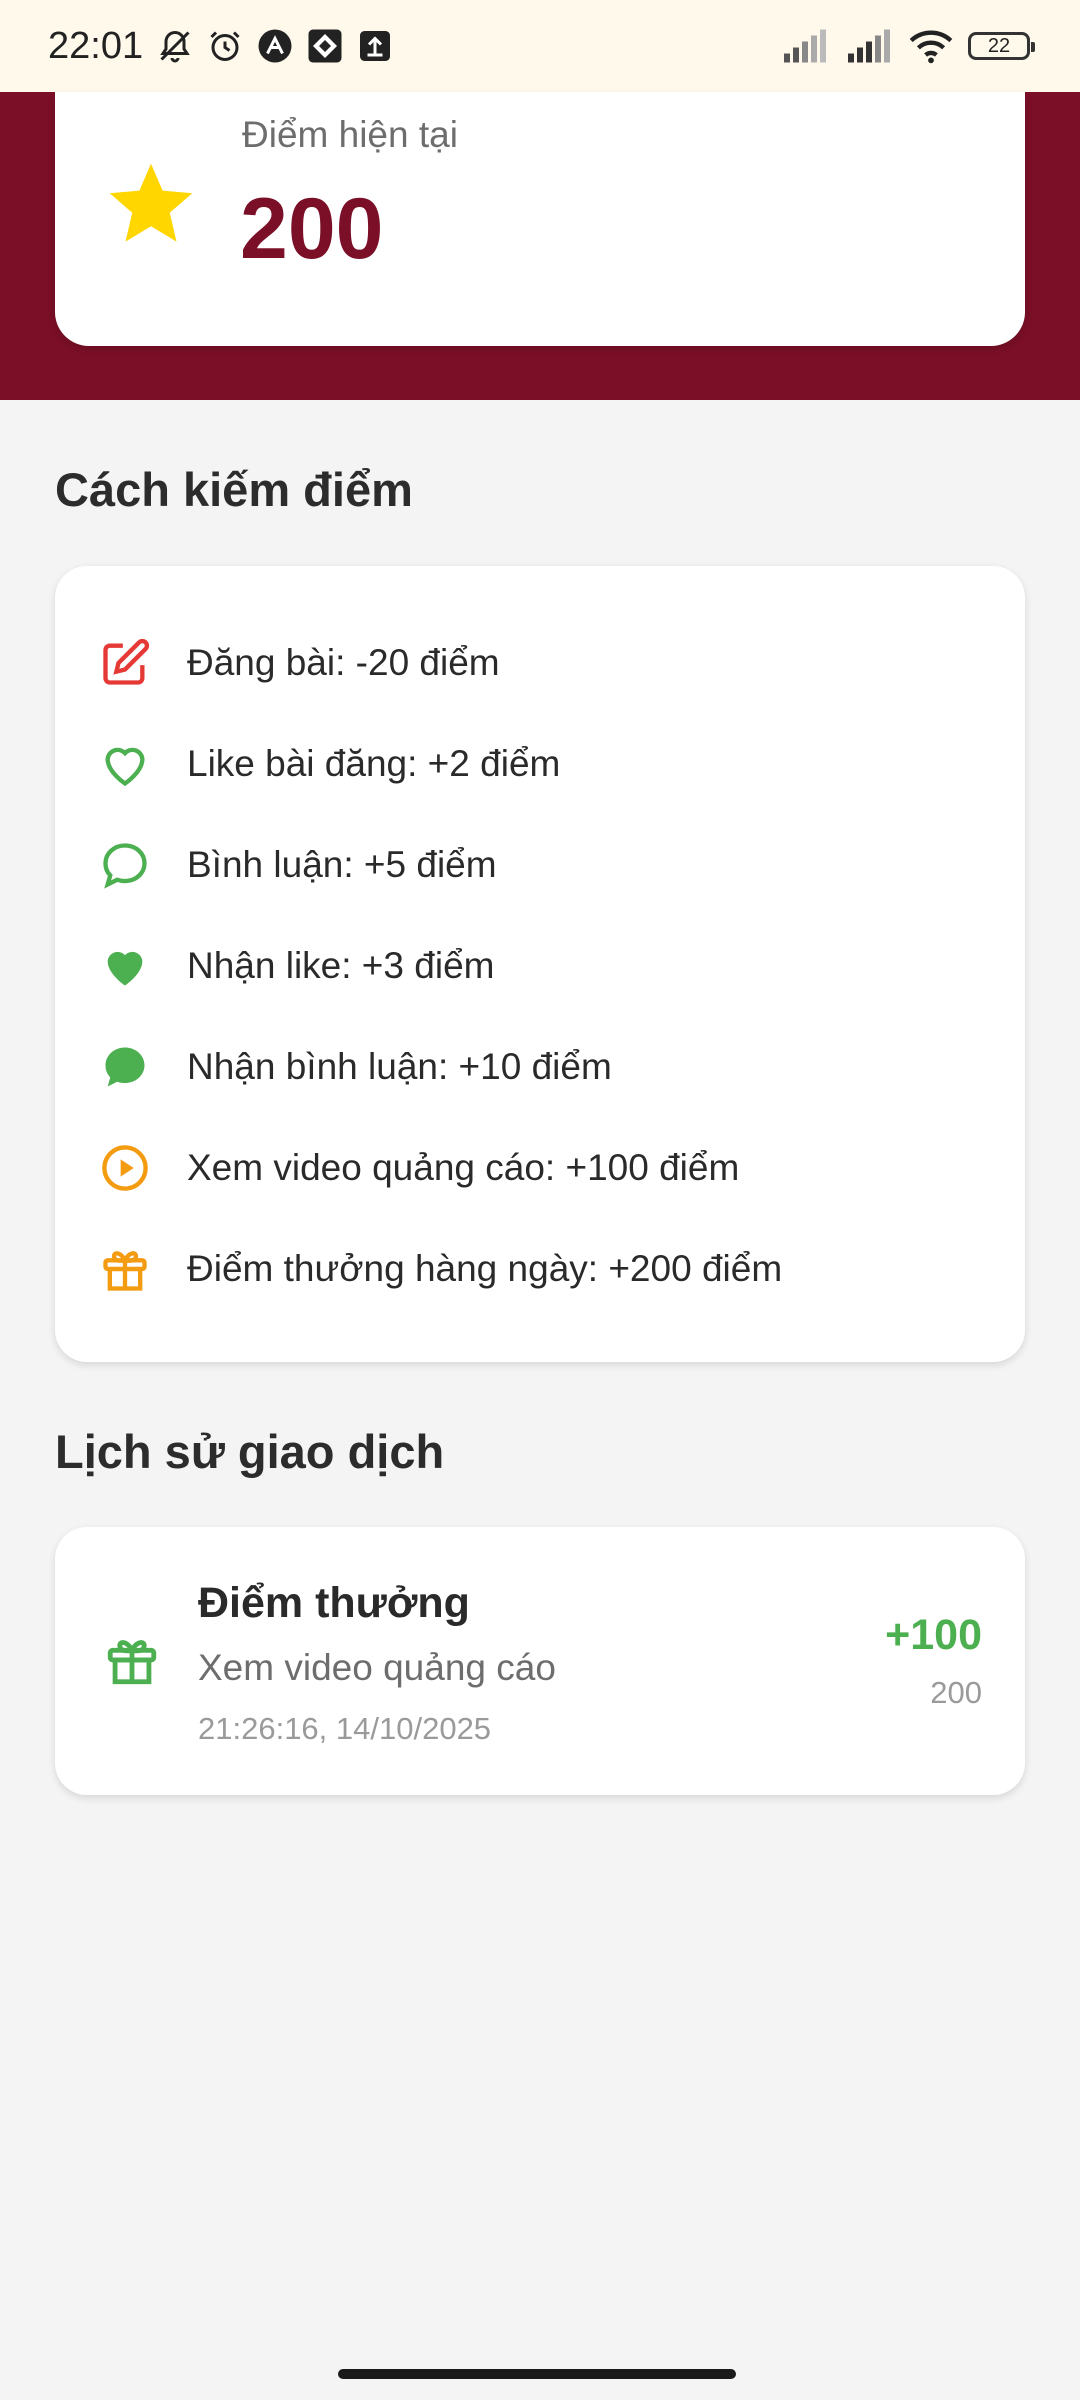 This screenshot has width=1080, height=2400. Describe the element at coordinates (250, 1451) in the screenshot. I see `history-section-title: Lịch sử giao dịch` at that location.